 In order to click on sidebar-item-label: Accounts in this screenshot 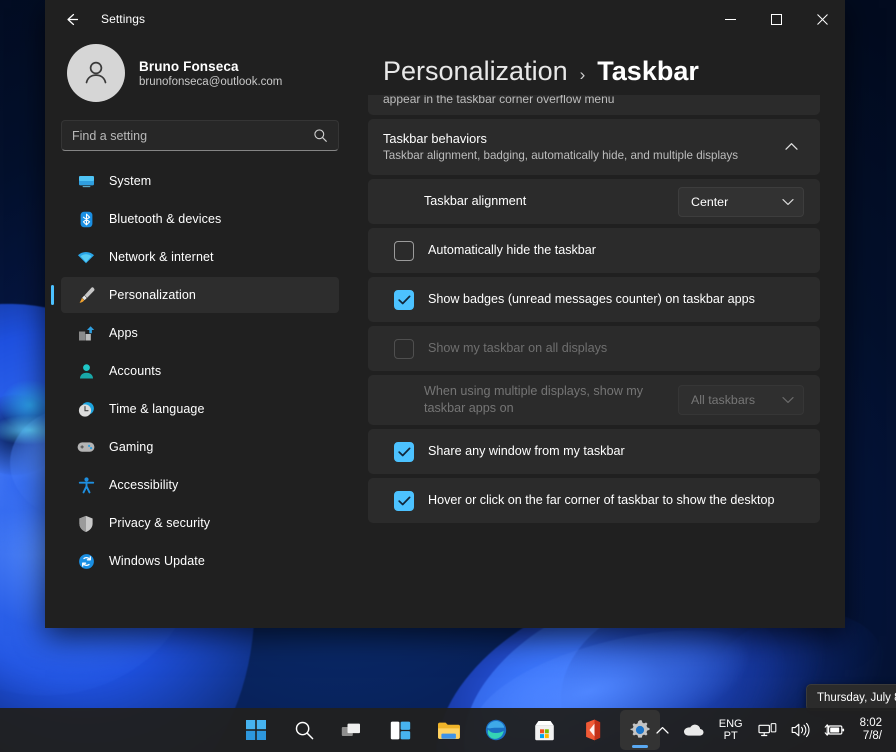, I will do `click(135, 371)`.